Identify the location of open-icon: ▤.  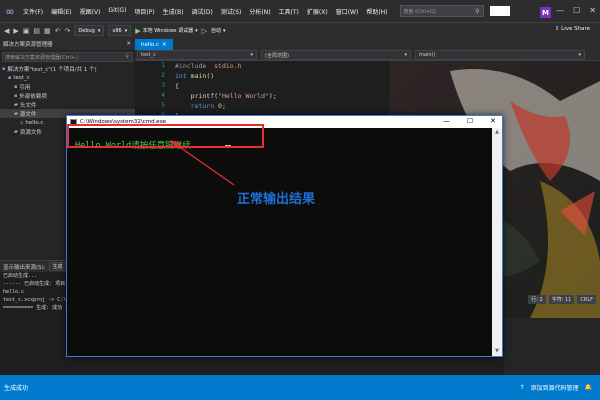
(36, 31).